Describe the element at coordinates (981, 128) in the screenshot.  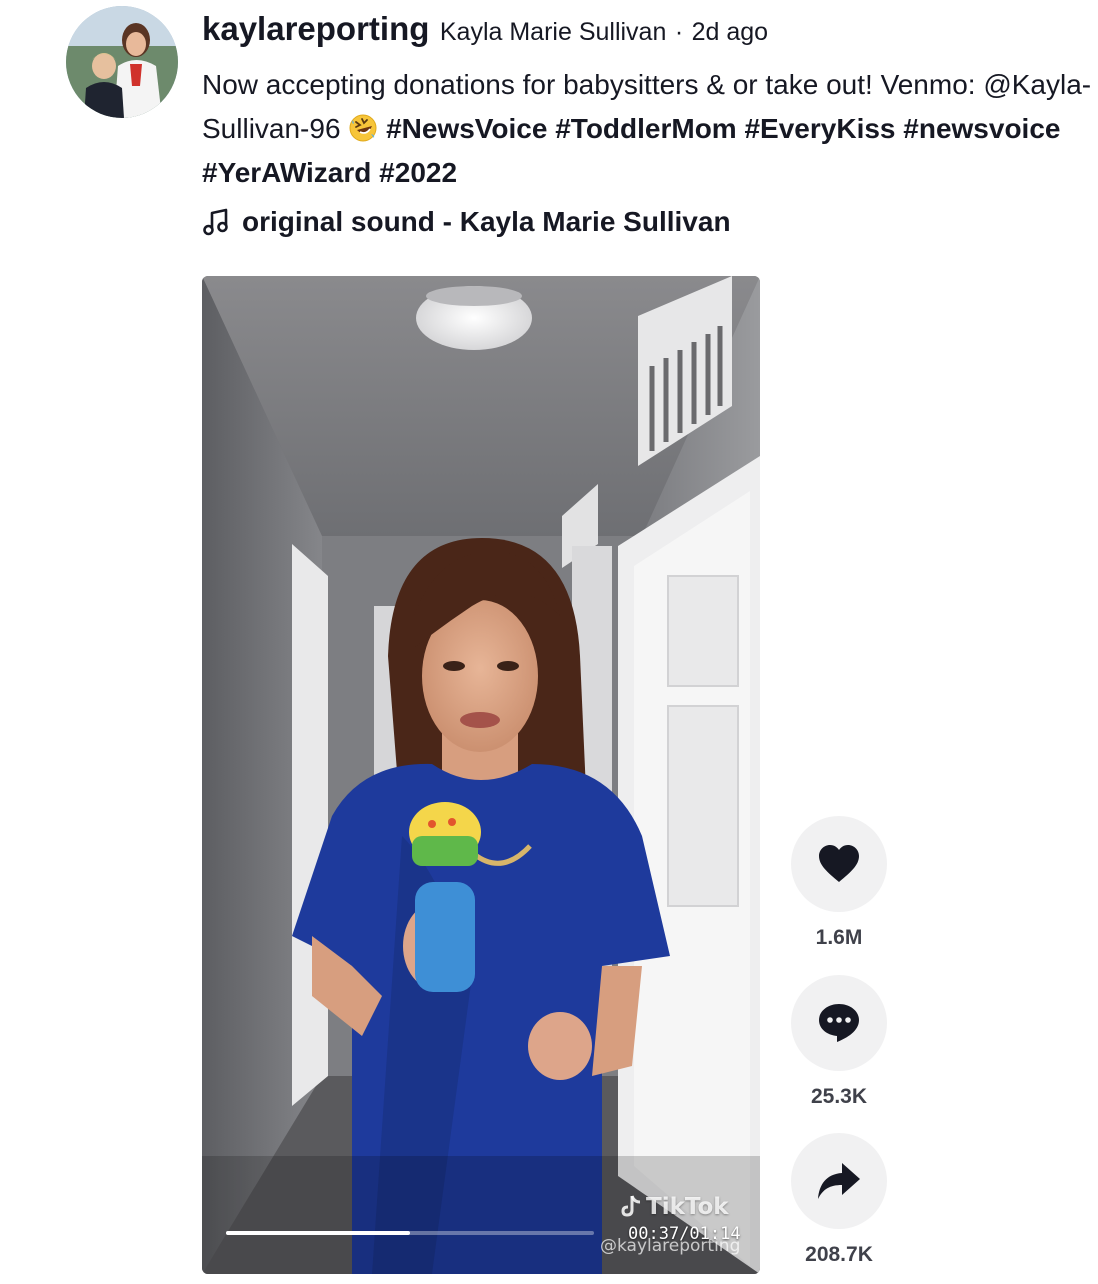
I see `hashtag-link: #newsvoice` at that location.